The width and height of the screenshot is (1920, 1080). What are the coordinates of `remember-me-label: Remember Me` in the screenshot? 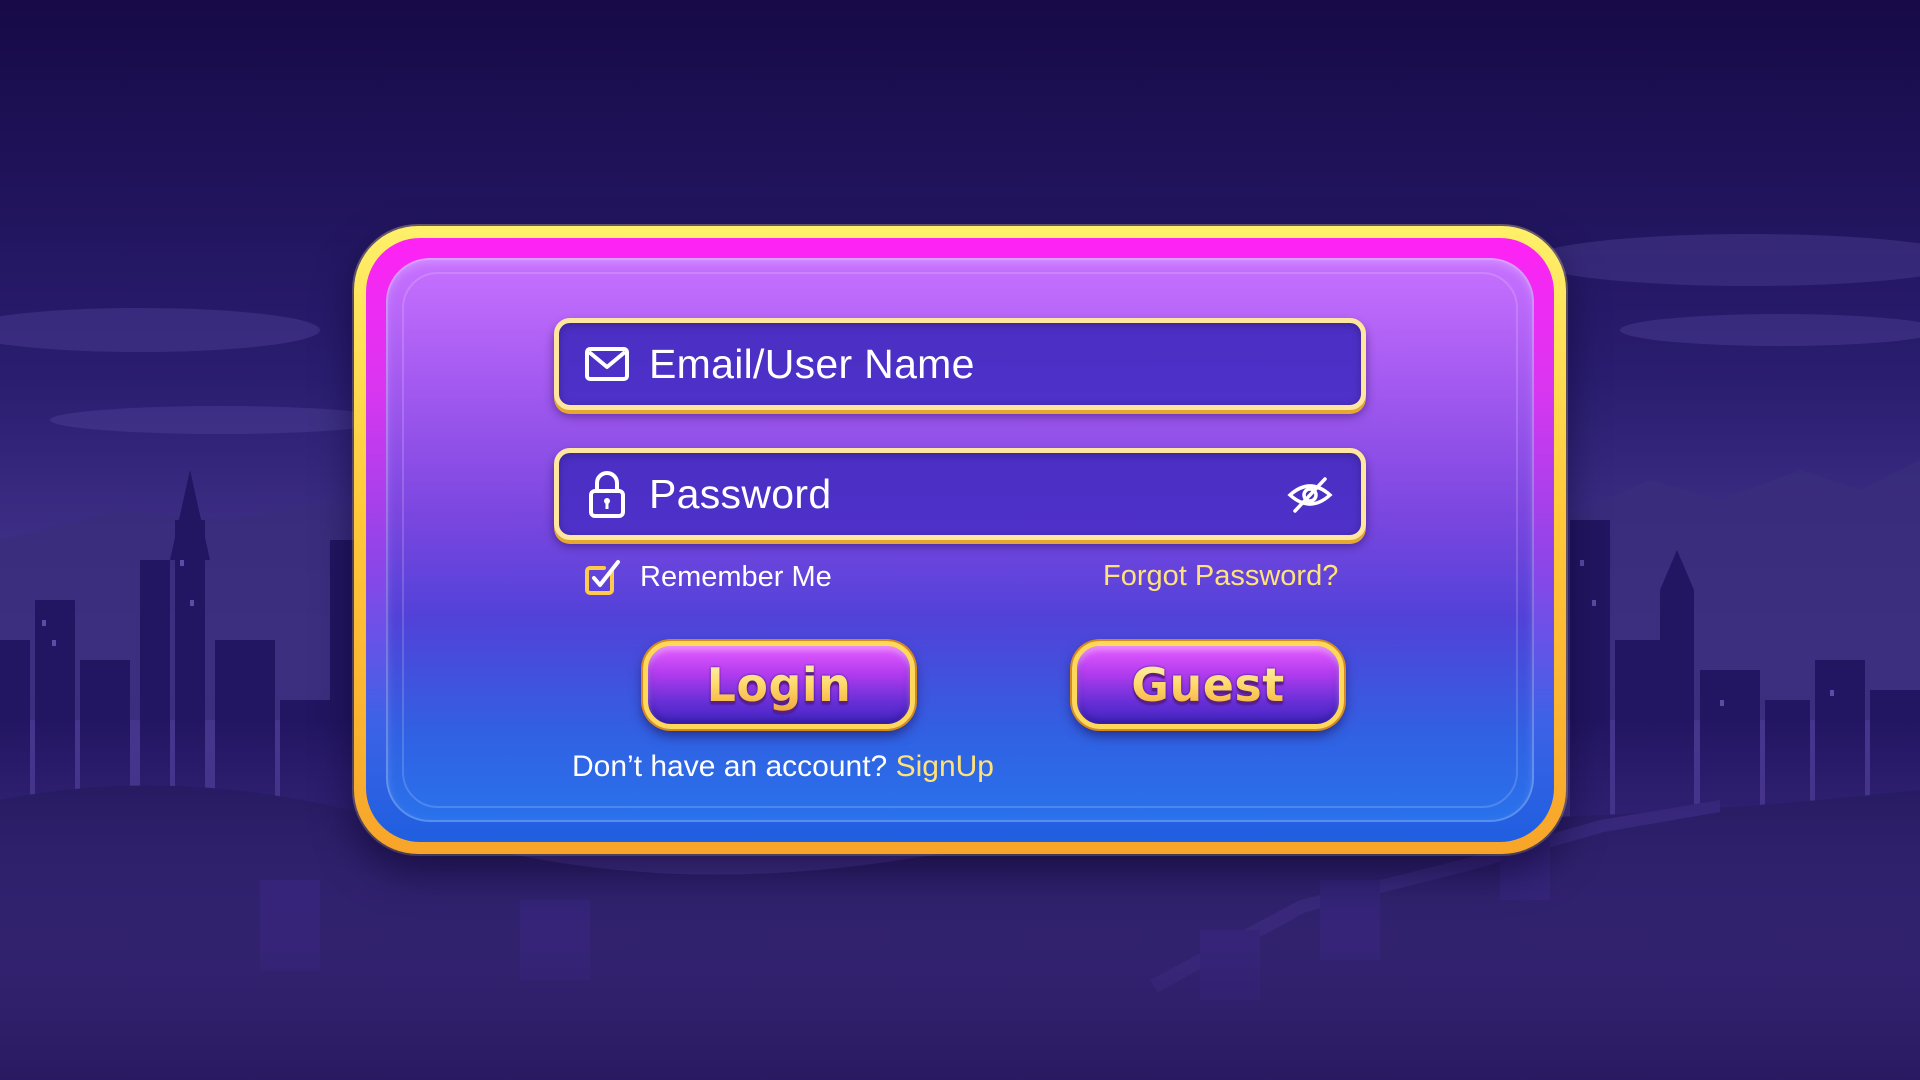 It's located at (736, 576).